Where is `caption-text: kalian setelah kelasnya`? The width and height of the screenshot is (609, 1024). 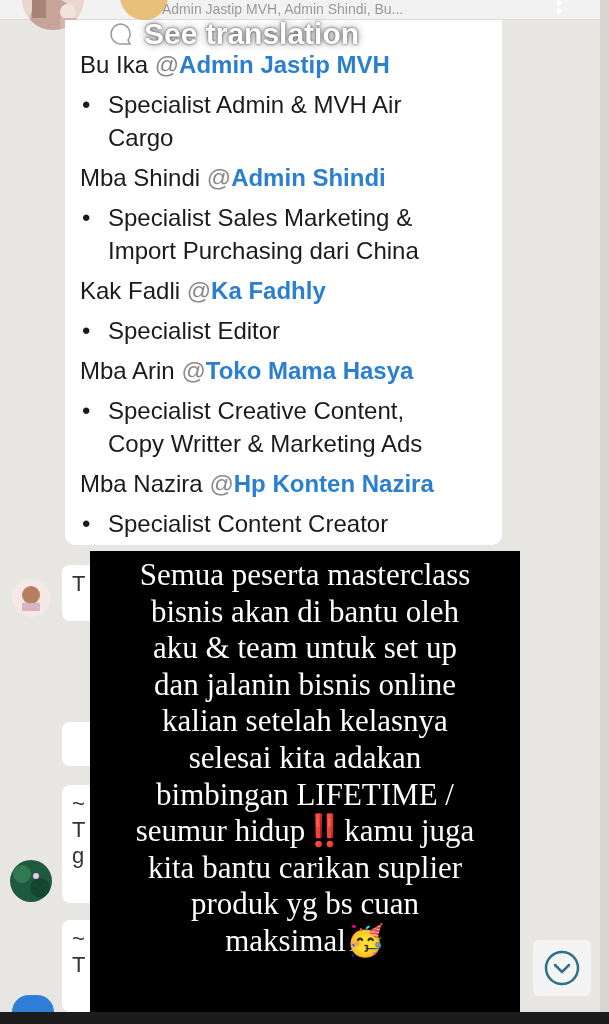 caption-text: kalian setelah kelasnya is located at coordinates (305, 721).